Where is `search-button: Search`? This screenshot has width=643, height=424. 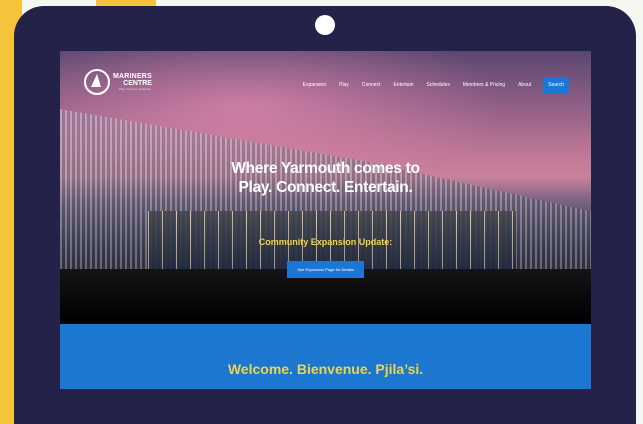
search-button: Search is located at coordinates (556, 85).